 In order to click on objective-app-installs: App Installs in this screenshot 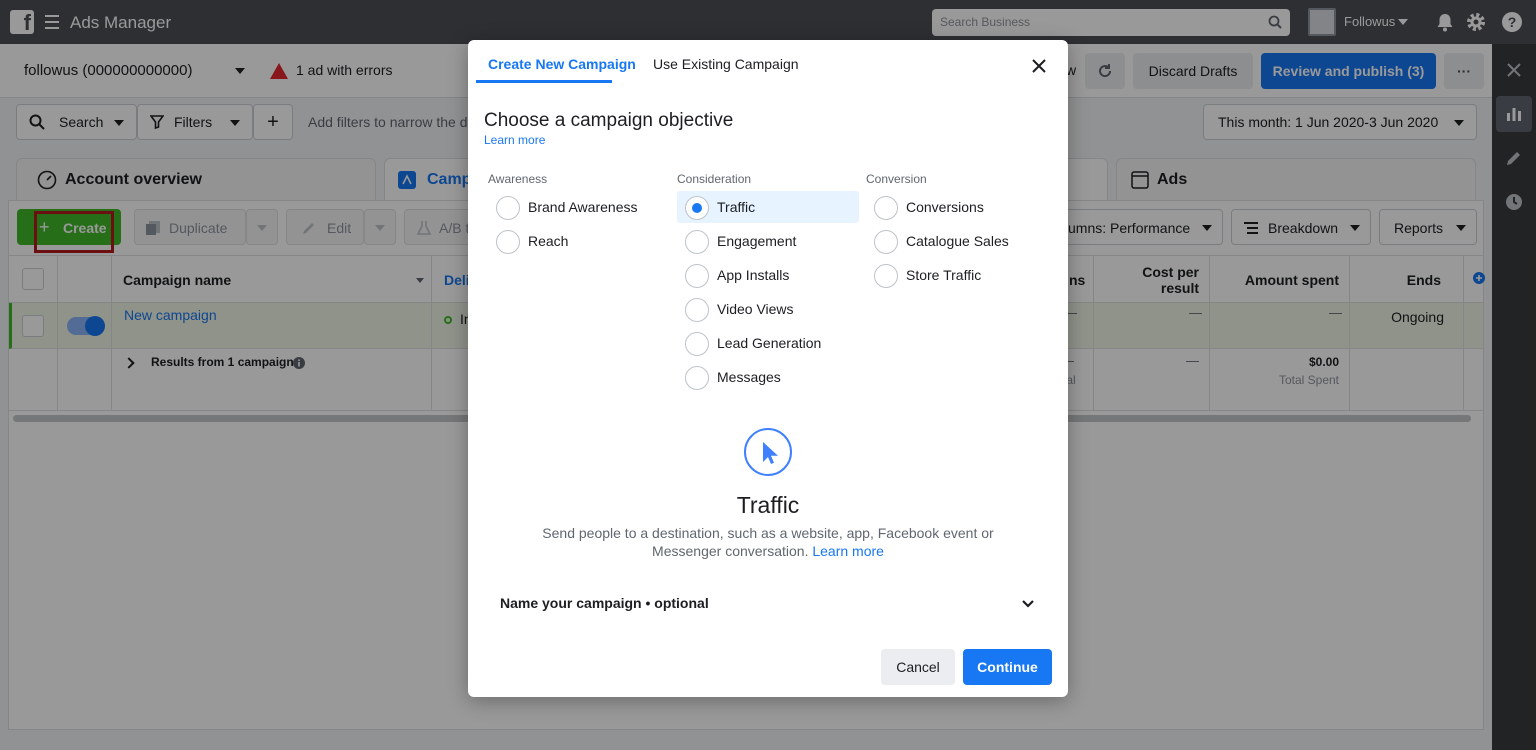, I will do `click(768, 275)`.